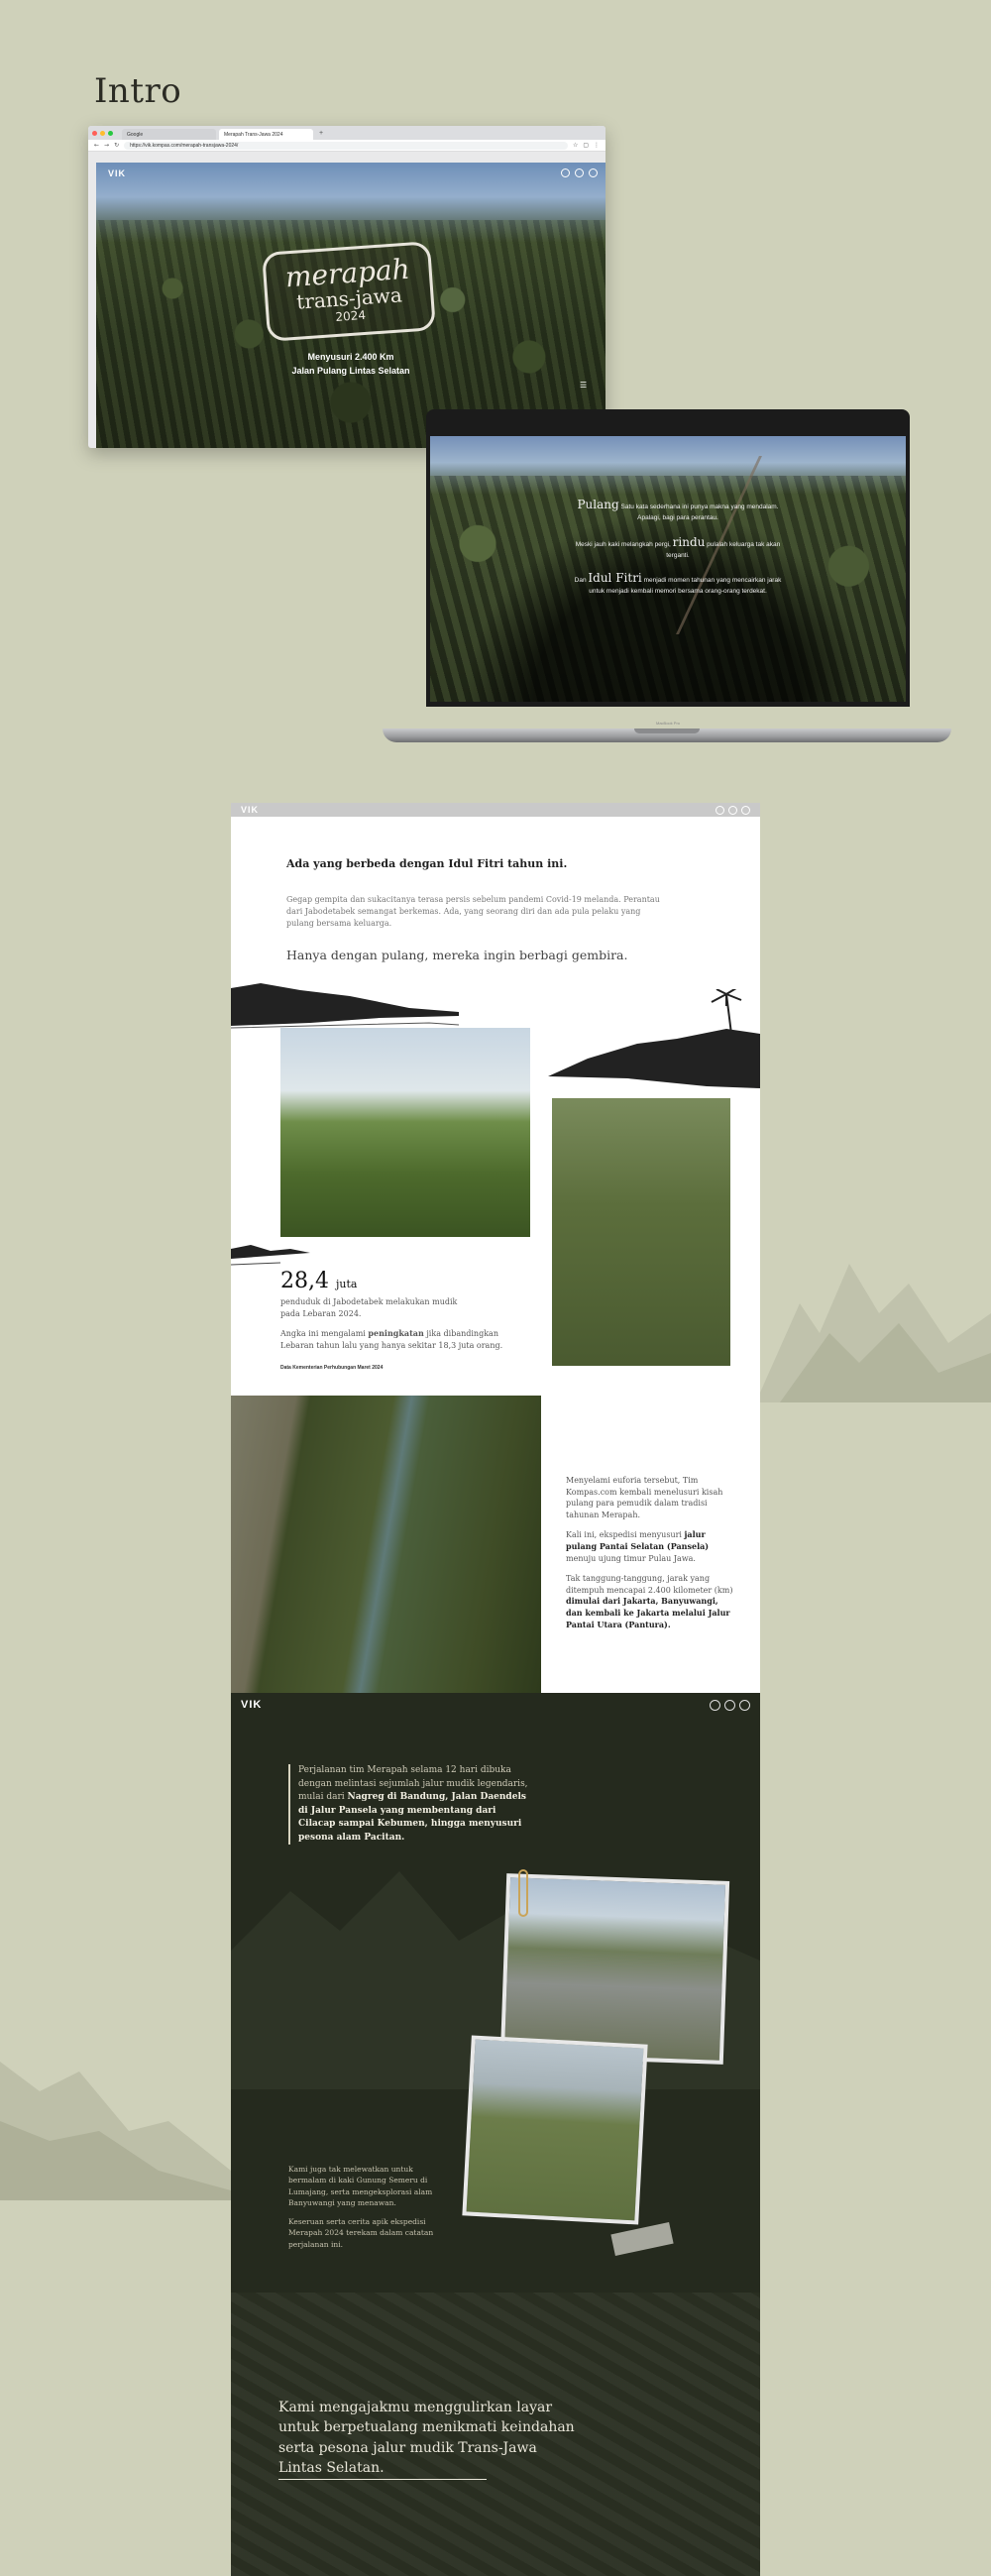  I want to click on photo-highway, so click(614, 1969).